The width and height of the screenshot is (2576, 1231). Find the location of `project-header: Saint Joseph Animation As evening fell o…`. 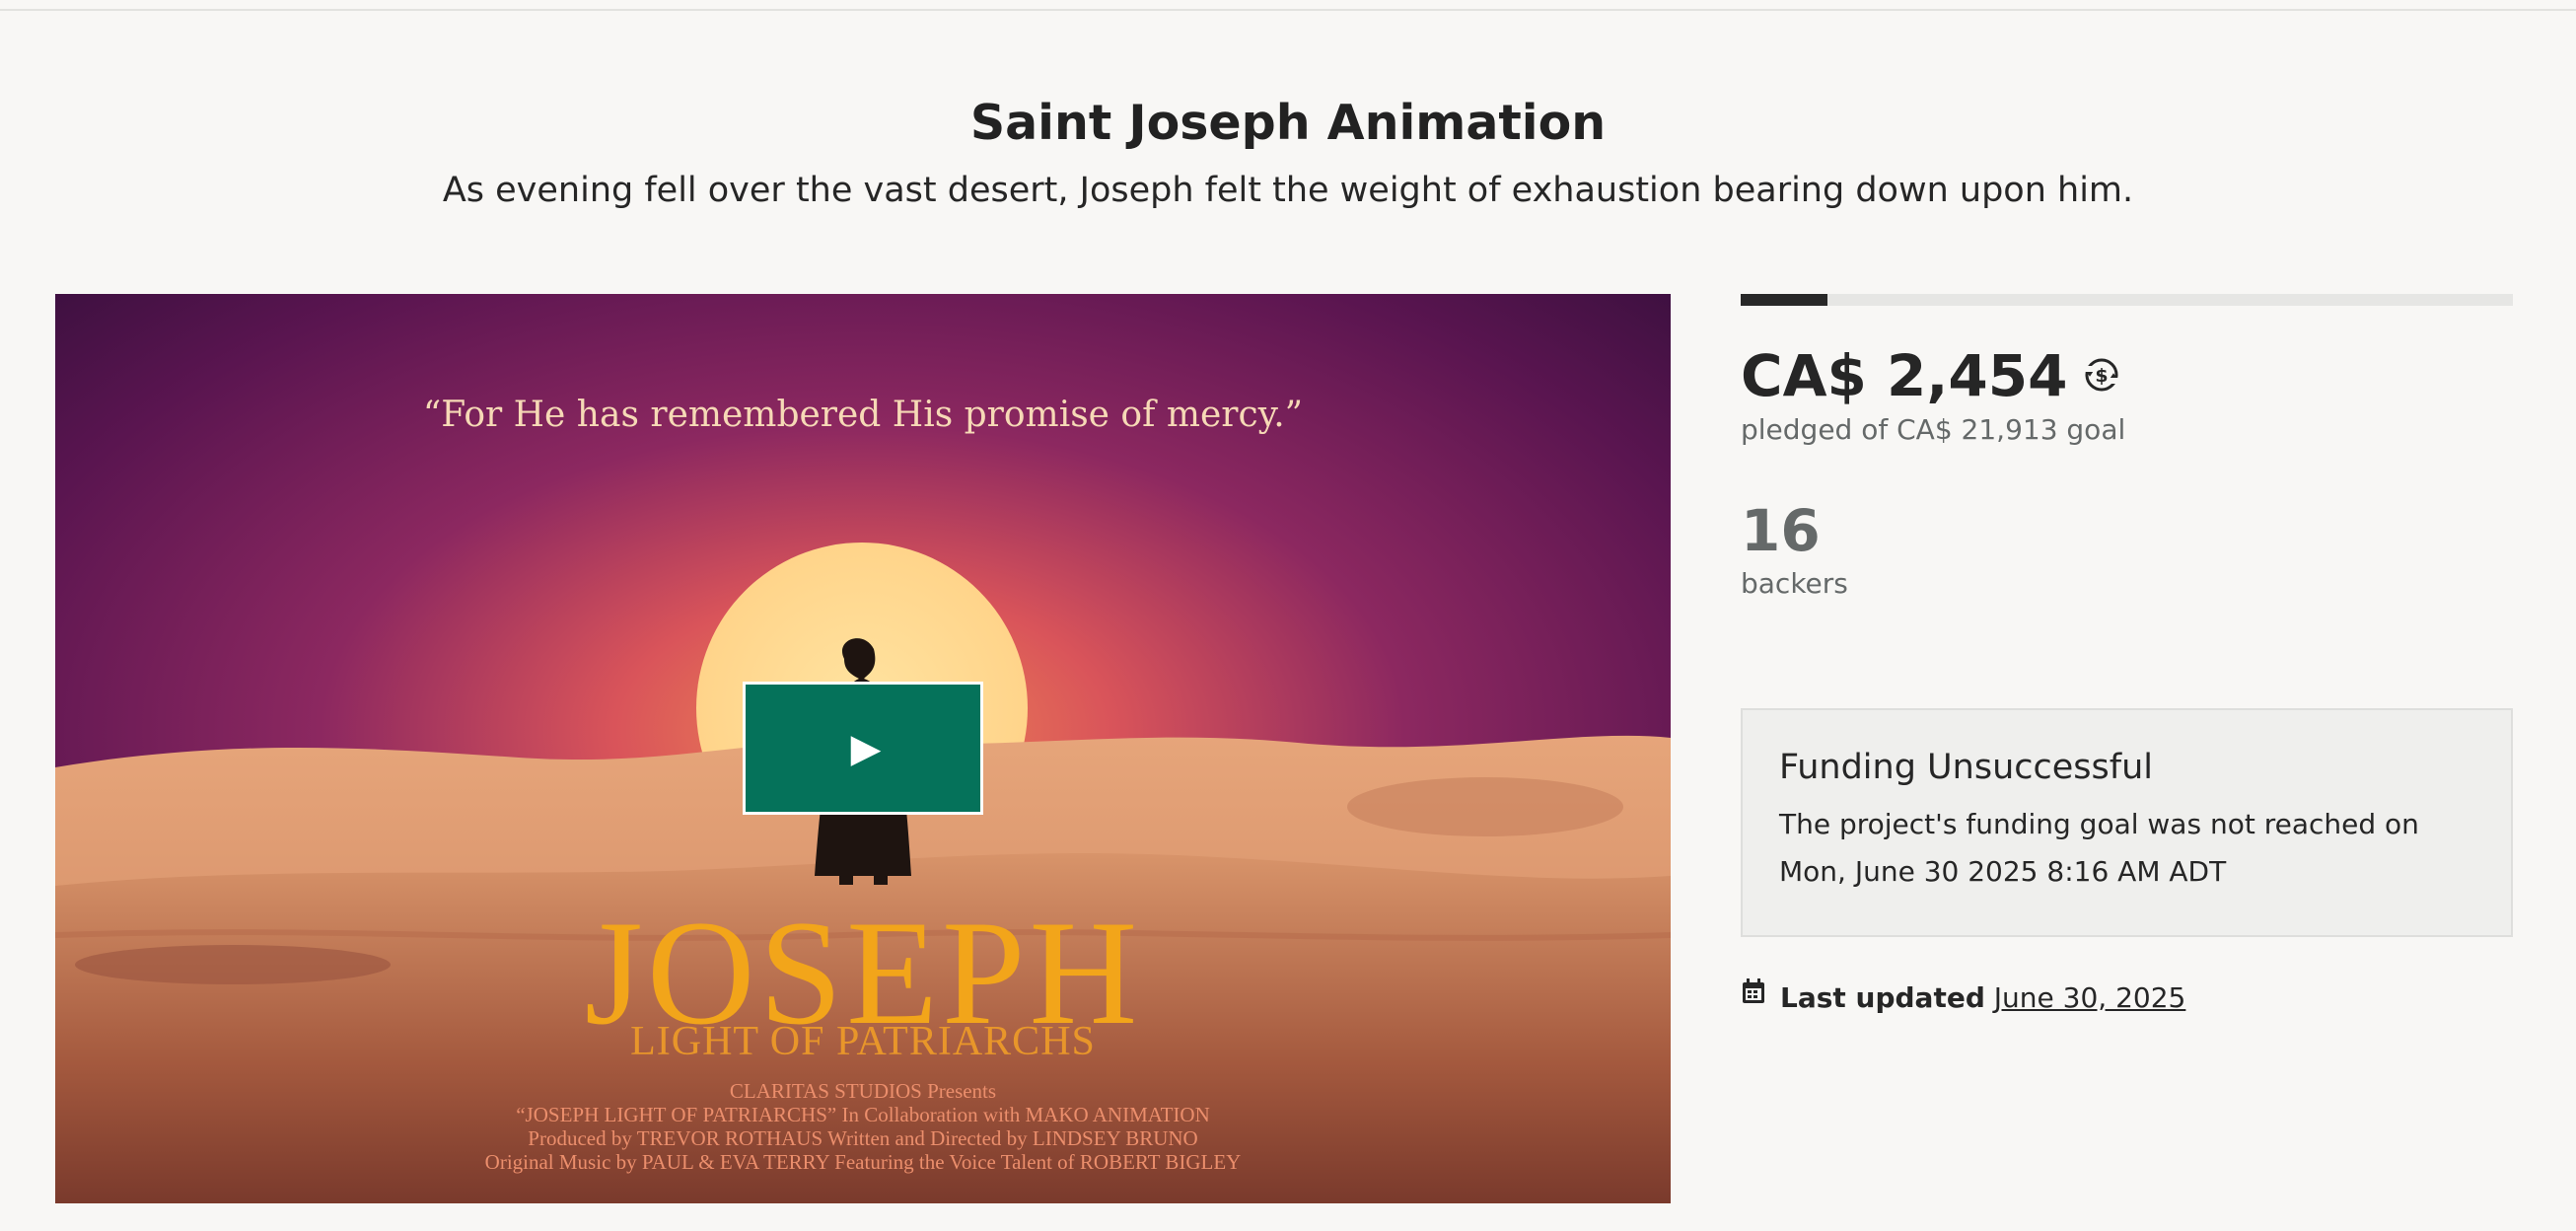

project-header: Saint Joseph Animation As evening fell o… is located at coordinates (1288, 152).